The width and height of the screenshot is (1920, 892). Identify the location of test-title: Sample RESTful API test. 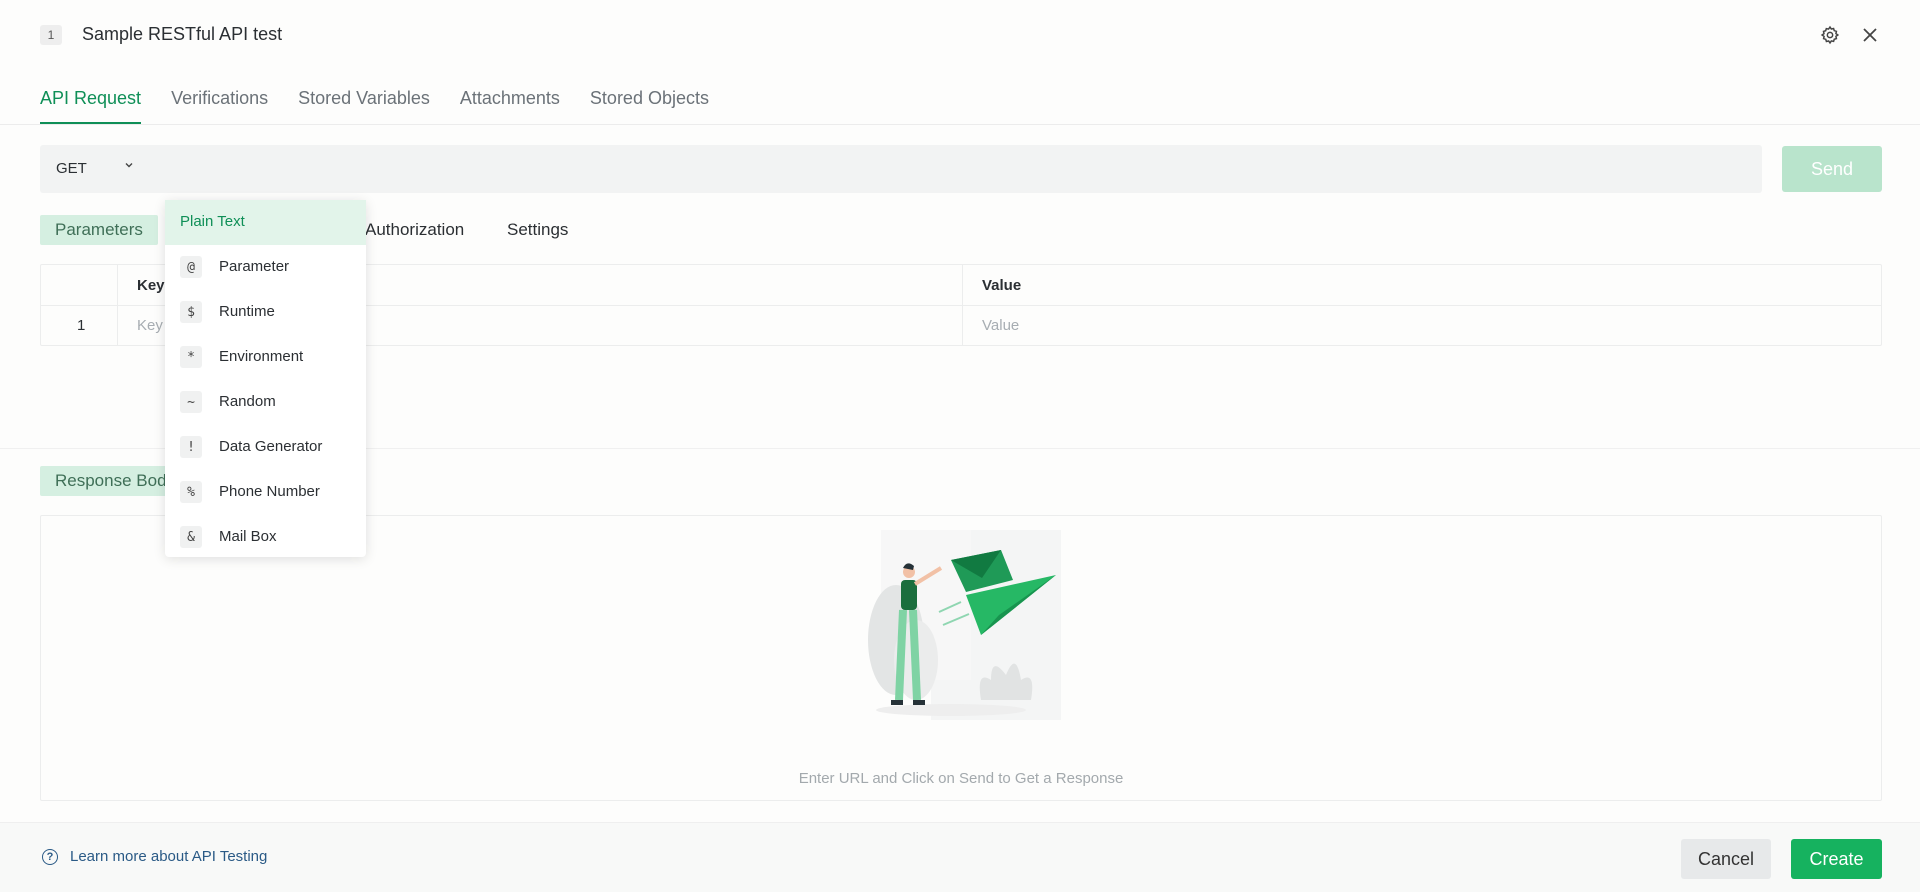
(182, 34).